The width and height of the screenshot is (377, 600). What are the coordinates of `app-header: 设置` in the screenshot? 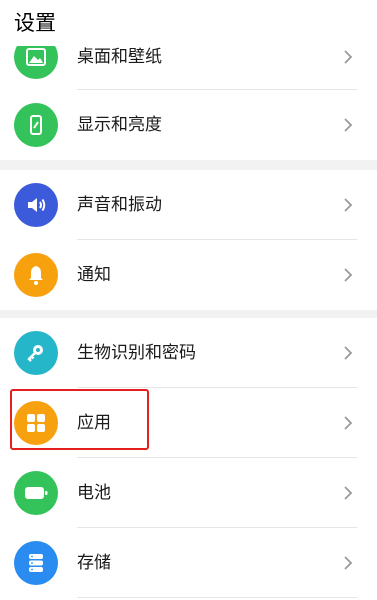 It's located at (188, 23).